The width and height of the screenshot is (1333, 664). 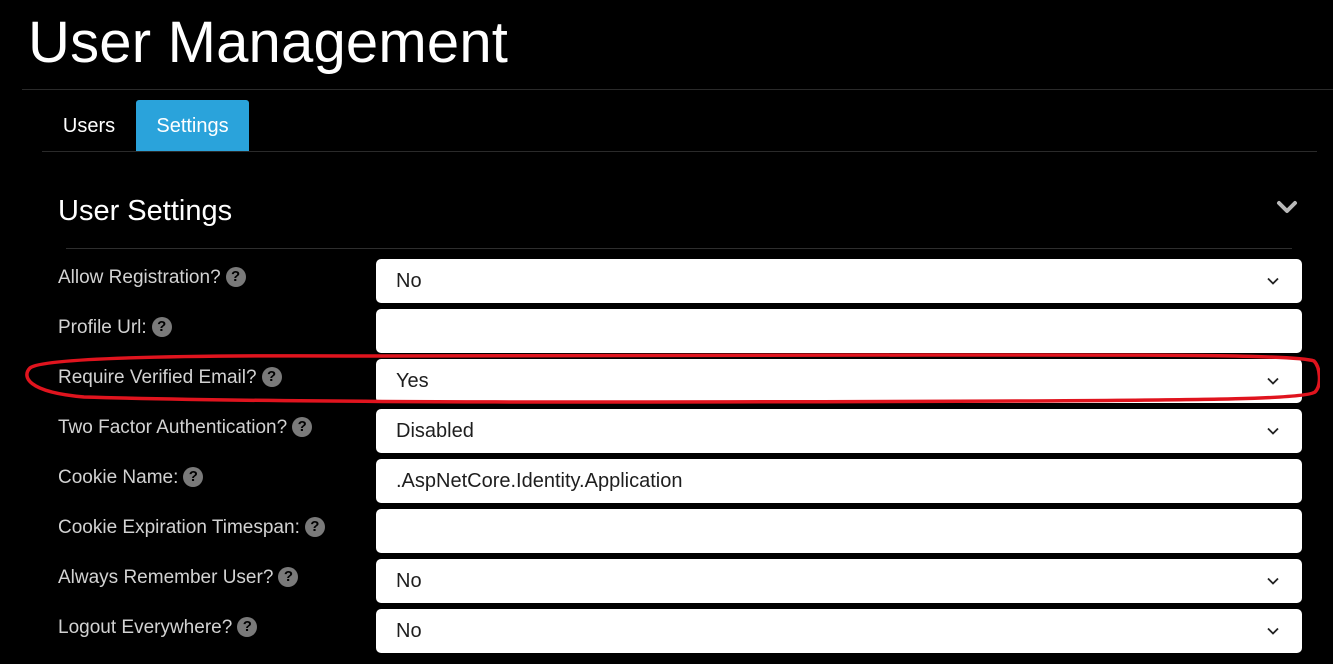 What do you see at coordinates (839, 331) in the screenshot?
I see `profile-url-input` at bounding box center [839, 331].